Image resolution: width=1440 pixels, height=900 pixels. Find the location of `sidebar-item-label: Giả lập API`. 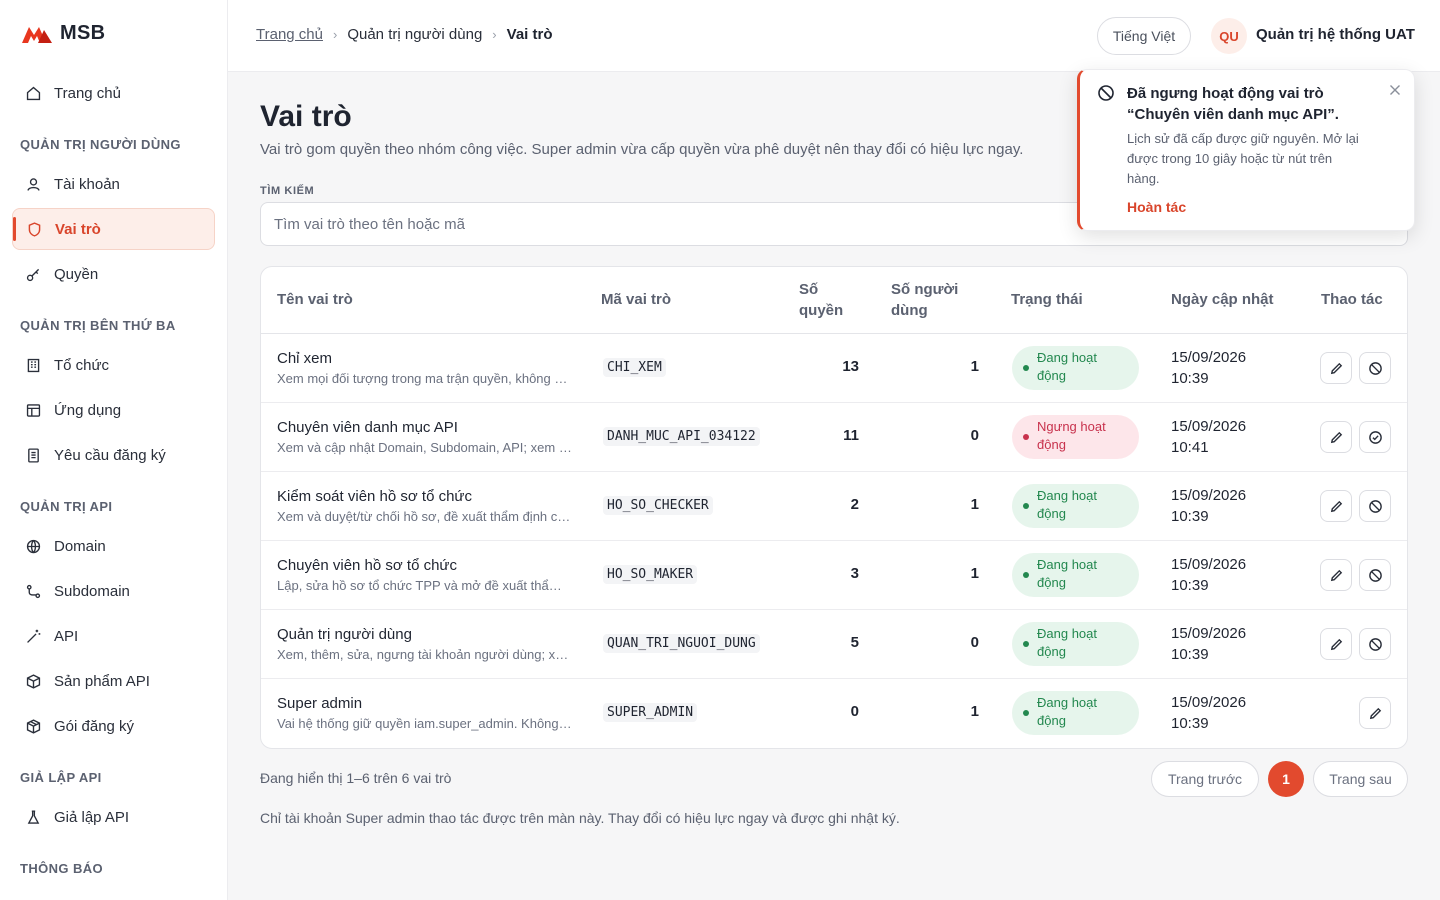

sidebar-item-label: Giả lập API is located at coordinates (92, 817).